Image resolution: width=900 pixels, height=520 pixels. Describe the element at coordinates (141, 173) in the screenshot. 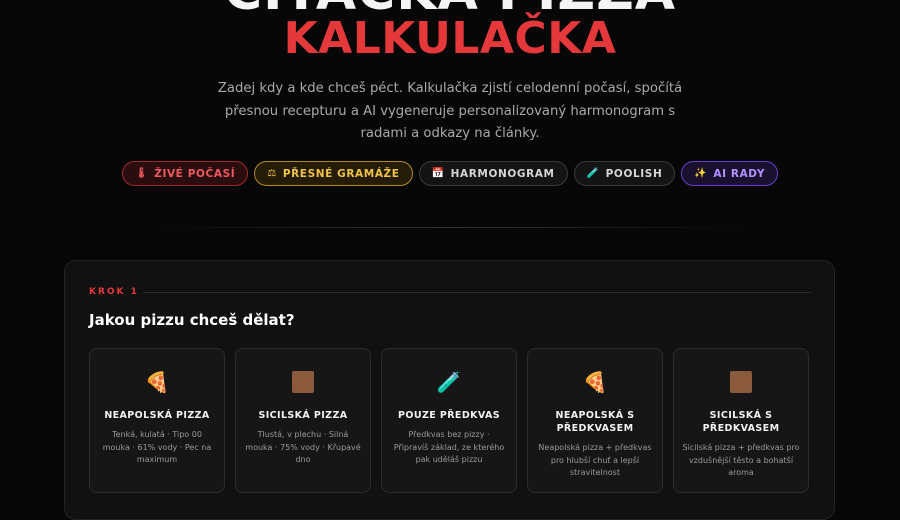

I see `thermometer-icon: 🌡` at that location.